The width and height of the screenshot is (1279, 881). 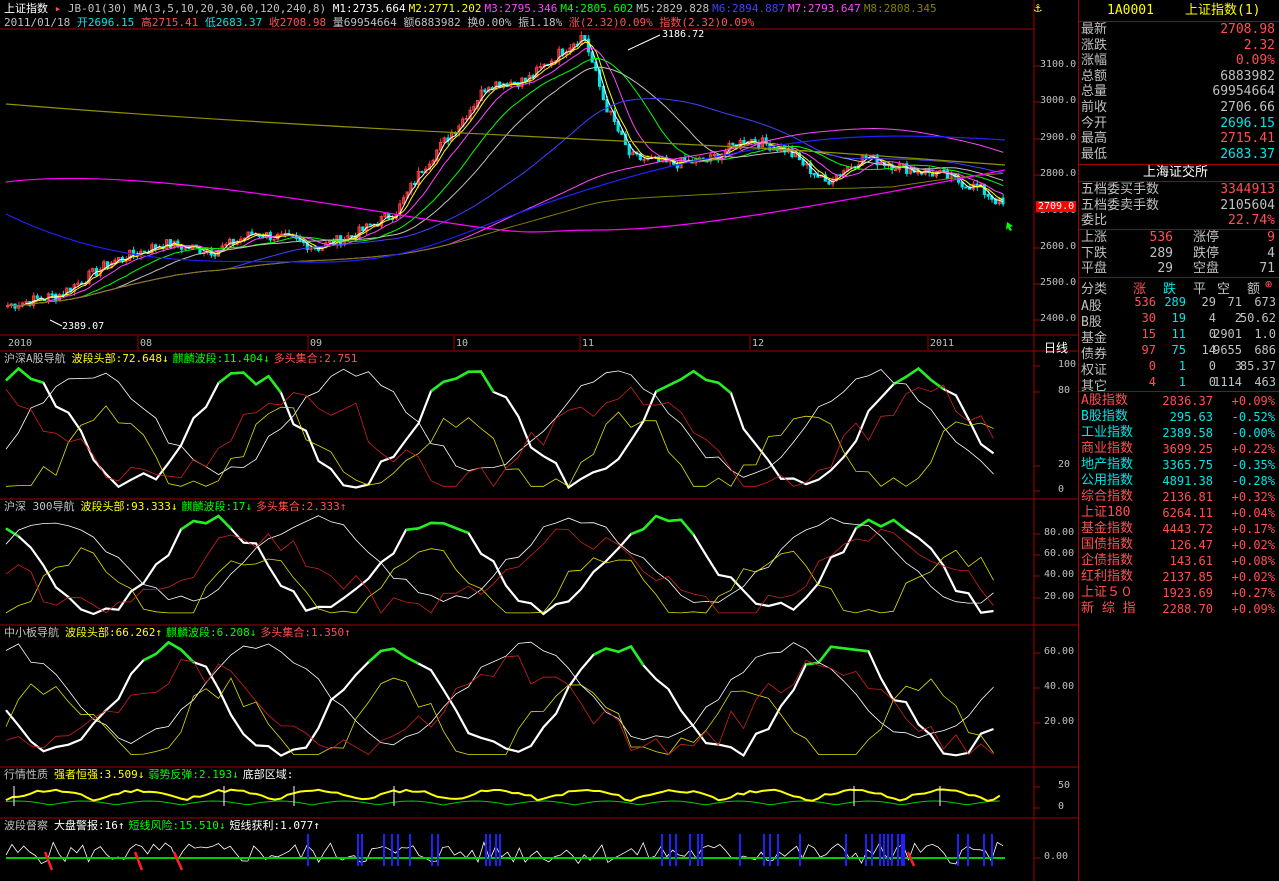 What do you see at coordinates (1094, 107) in the screenshot?
I see `quote-label: 前收` at bounding box center [1094, 107].